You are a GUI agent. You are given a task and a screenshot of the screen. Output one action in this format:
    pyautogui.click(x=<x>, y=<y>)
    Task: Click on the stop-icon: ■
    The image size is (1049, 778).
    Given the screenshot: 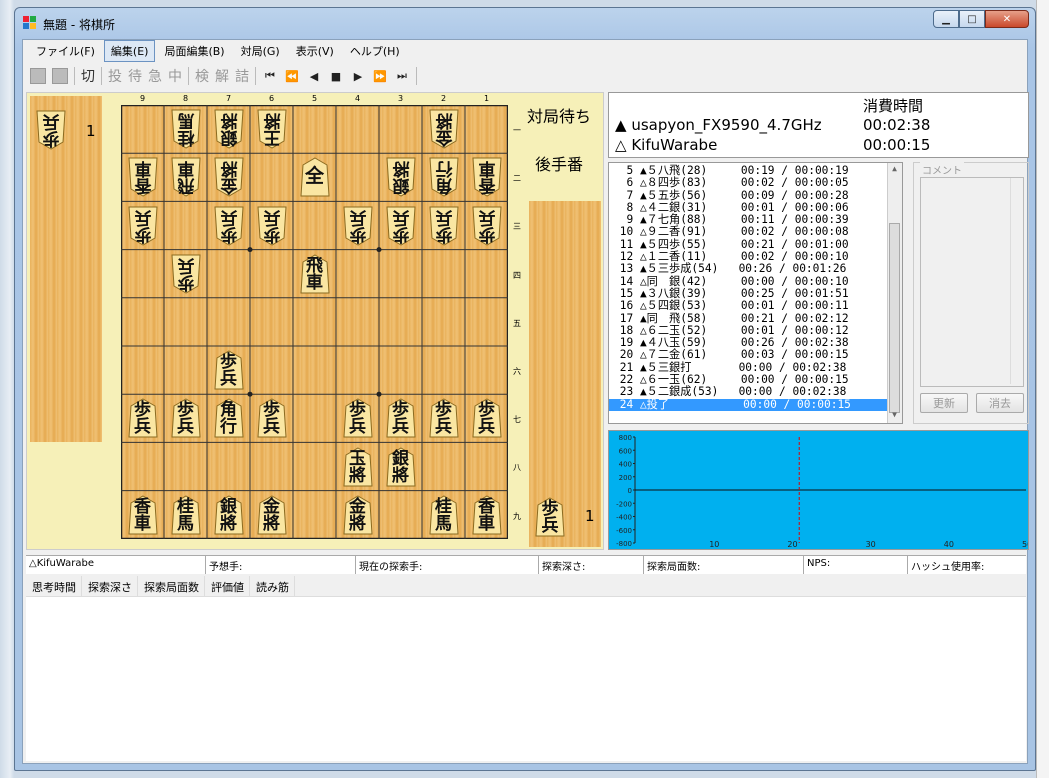 What is the action you would take?
    pyautogui.click(x=336, y=76)
    